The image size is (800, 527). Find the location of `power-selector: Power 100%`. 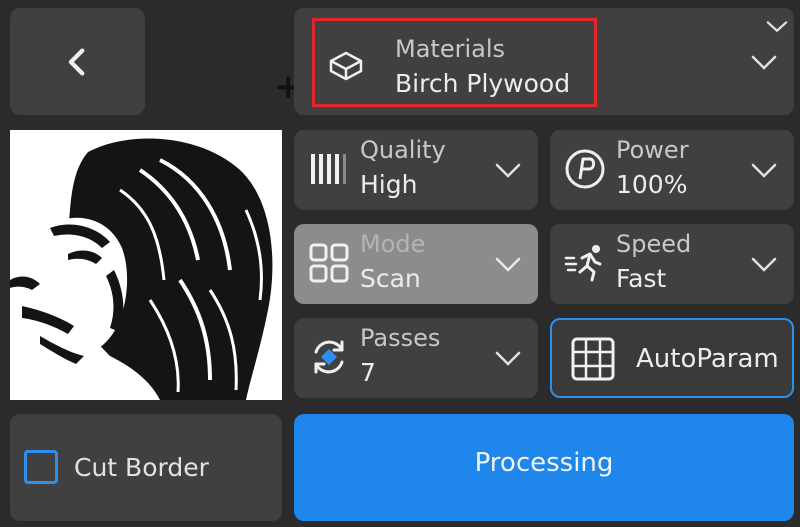

power-selector: Power 100% is located at coordinates (672, 170).